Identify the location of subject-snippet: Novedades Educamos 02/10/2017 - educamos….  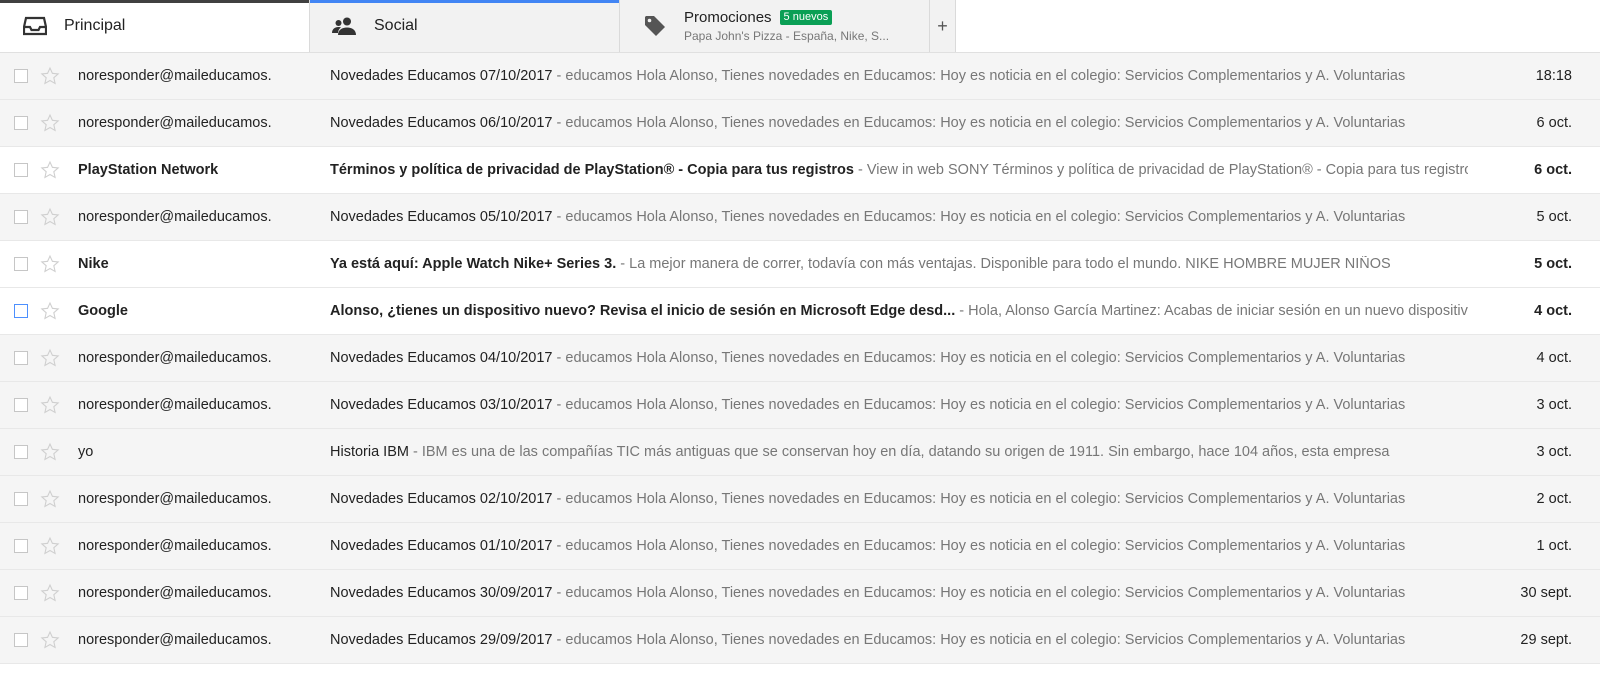
(899, 499).